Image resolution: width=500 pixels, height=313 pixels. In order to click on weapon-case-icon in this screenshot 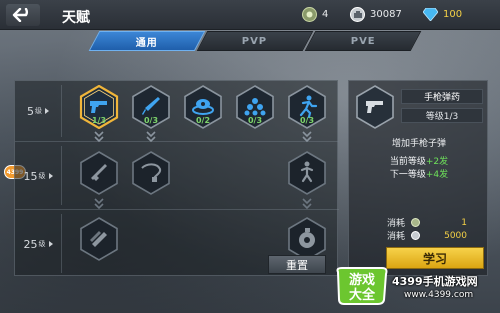, I will do `click(98, 239)`.